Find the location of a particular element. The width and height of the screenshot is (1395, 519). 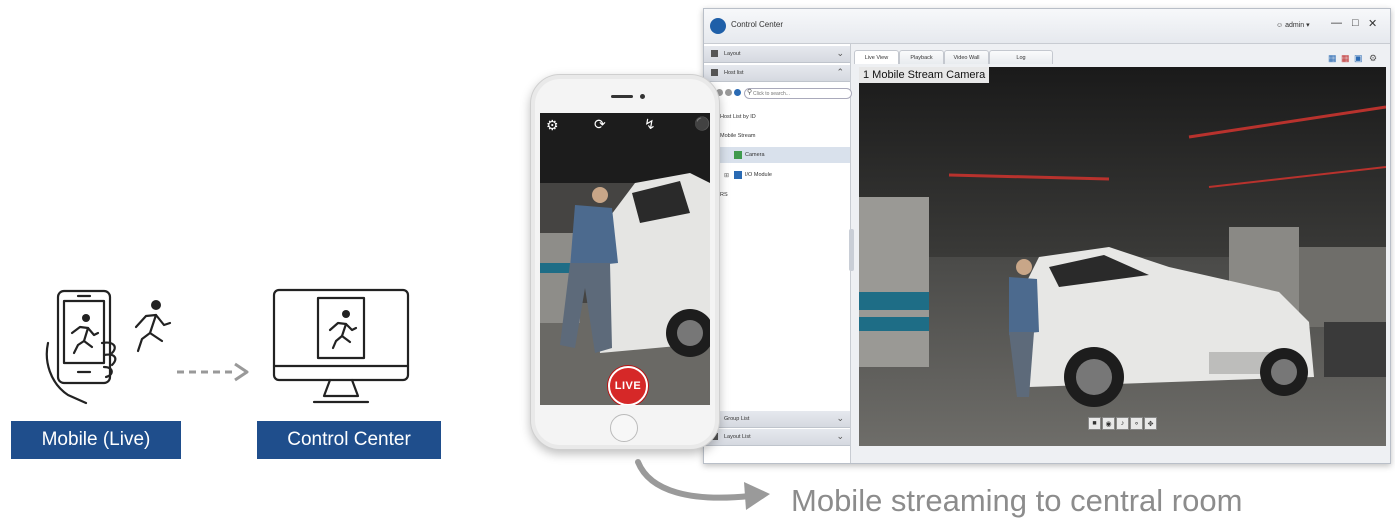

camera-switch-icon: ⟳ is located at coordinates (600, 124).